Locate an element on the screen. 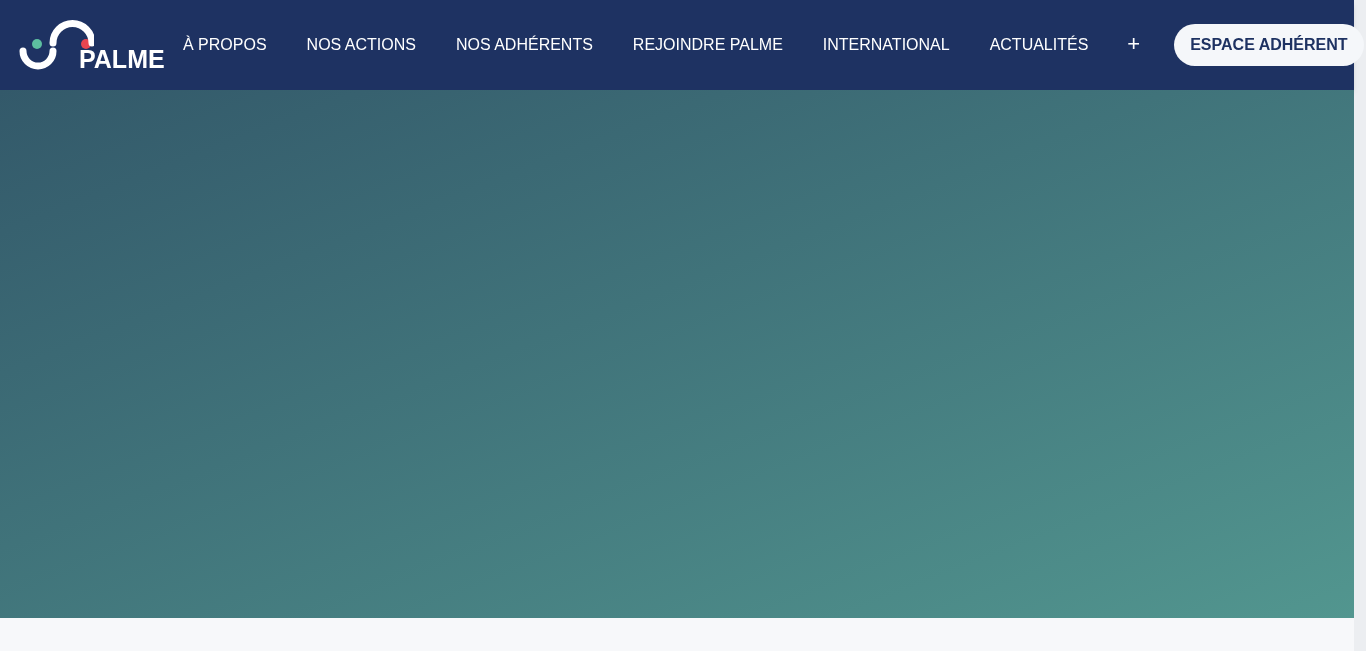  nav-link: REJOINDRE PALME is located at coordinates (707, 45).